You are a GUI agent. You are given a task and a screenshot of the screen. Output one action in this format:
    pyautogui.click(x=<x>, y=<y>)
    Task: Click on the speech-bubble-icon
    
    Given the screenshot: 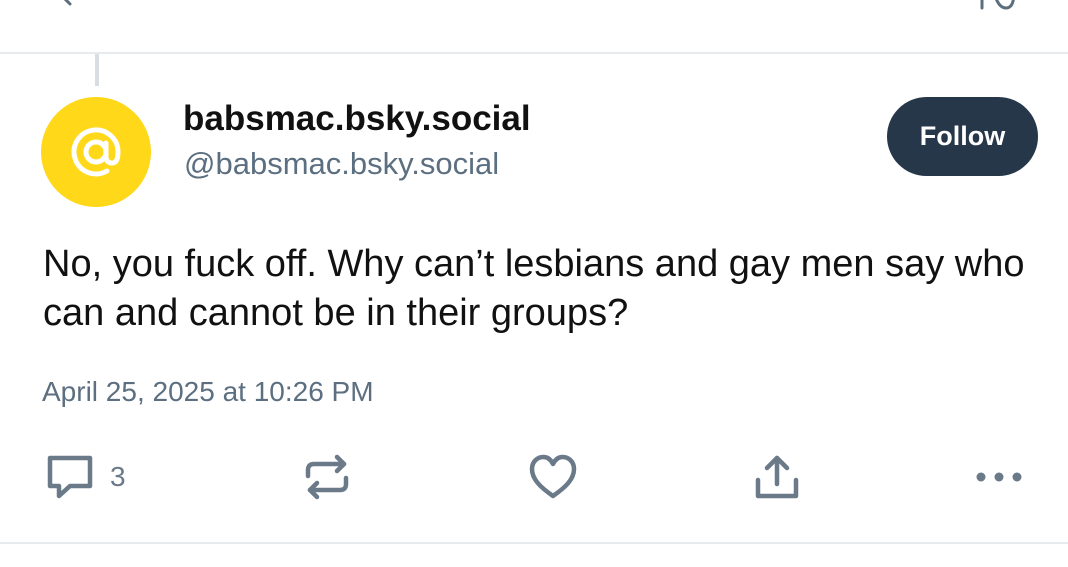 What is the action you would take?
    pyautogui.click(x=70, y=477)
    